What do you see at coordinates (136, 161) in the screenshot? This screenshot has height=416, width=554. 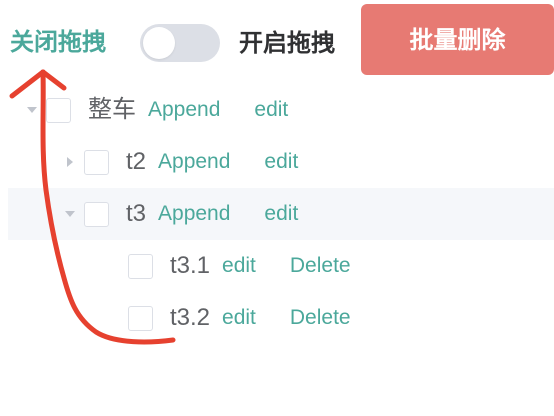 I see `node-label: t2` at bounding box center [136, 161].